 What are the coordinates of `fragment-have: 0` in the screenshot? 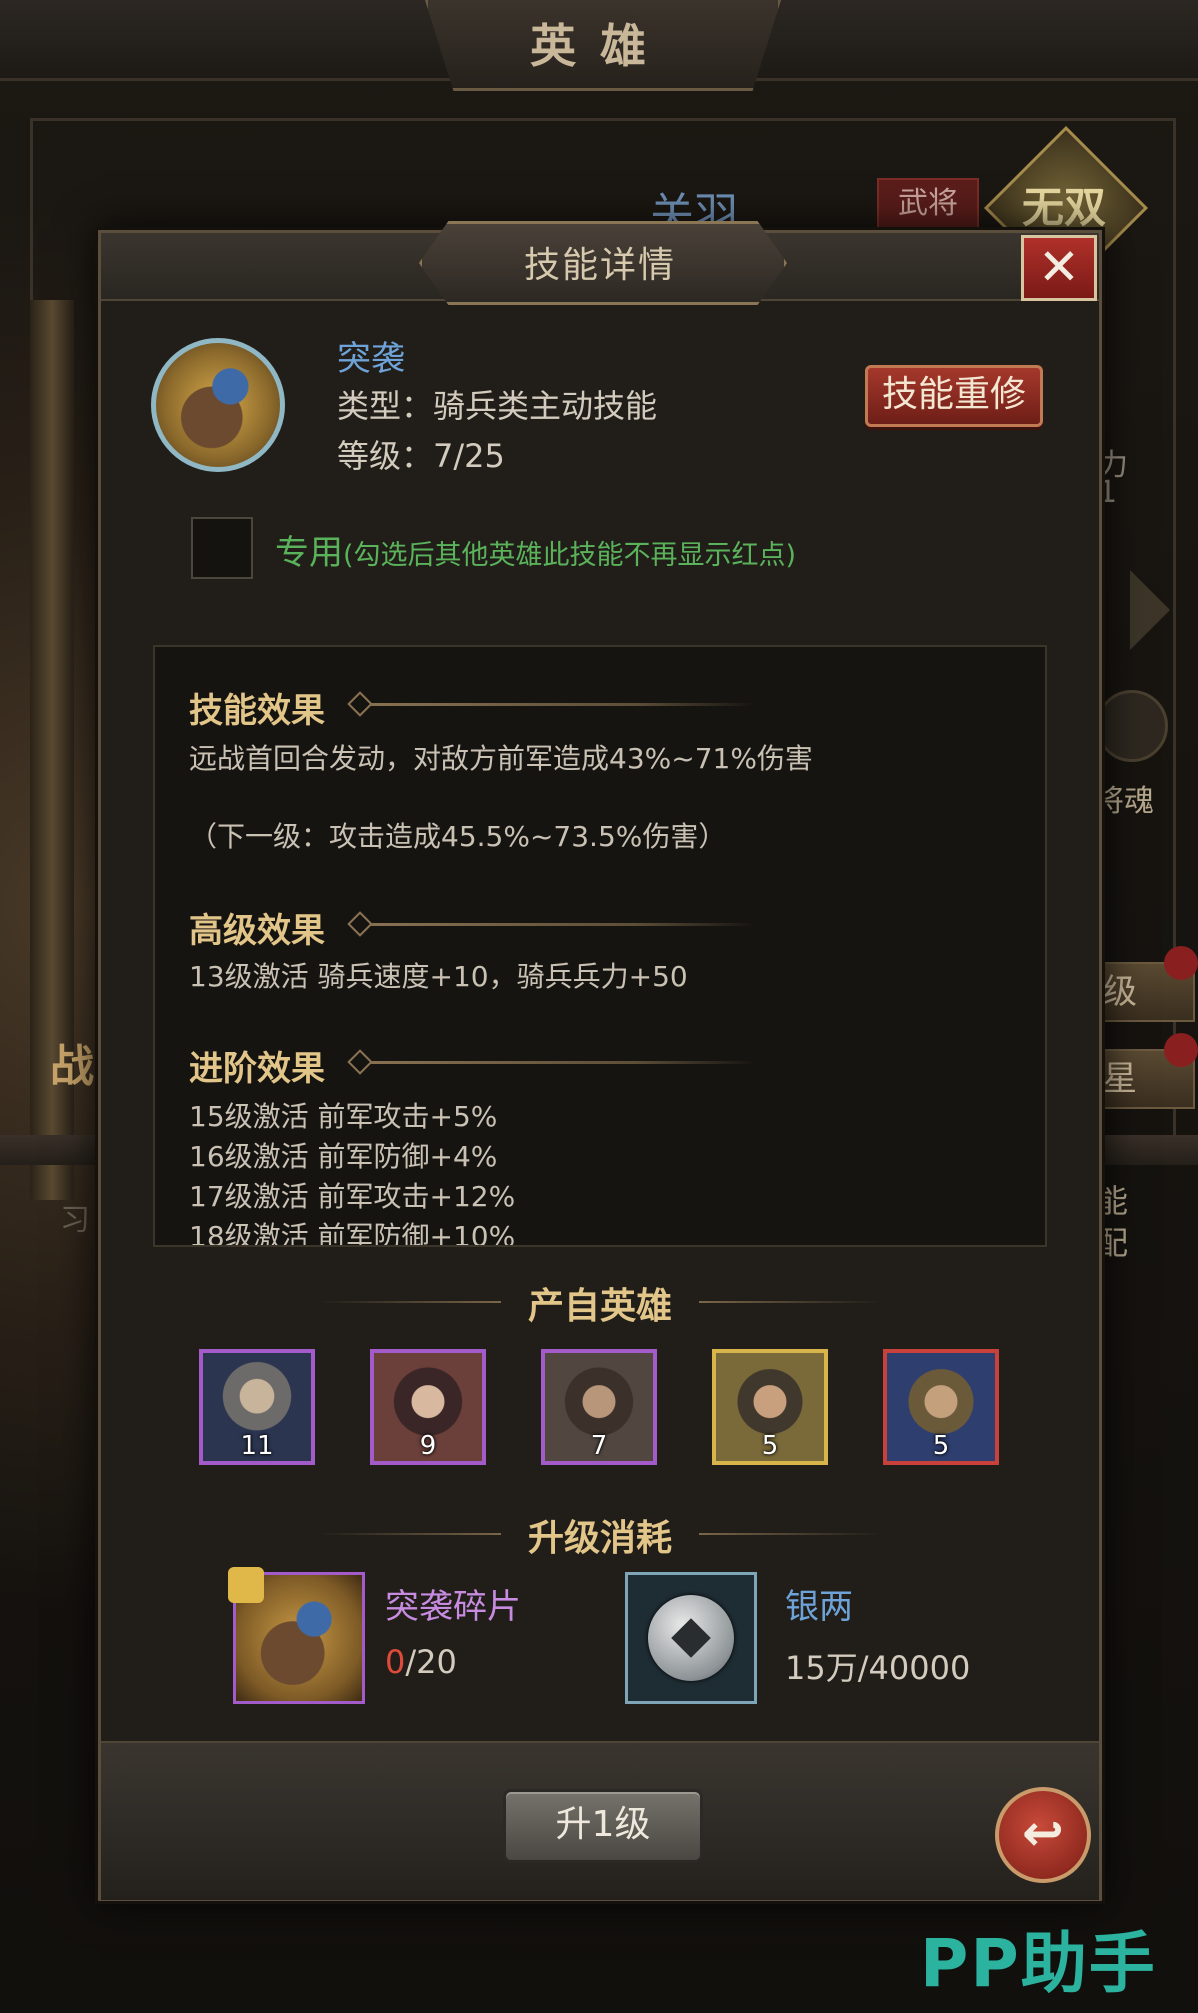 It's located at (395, 1662).